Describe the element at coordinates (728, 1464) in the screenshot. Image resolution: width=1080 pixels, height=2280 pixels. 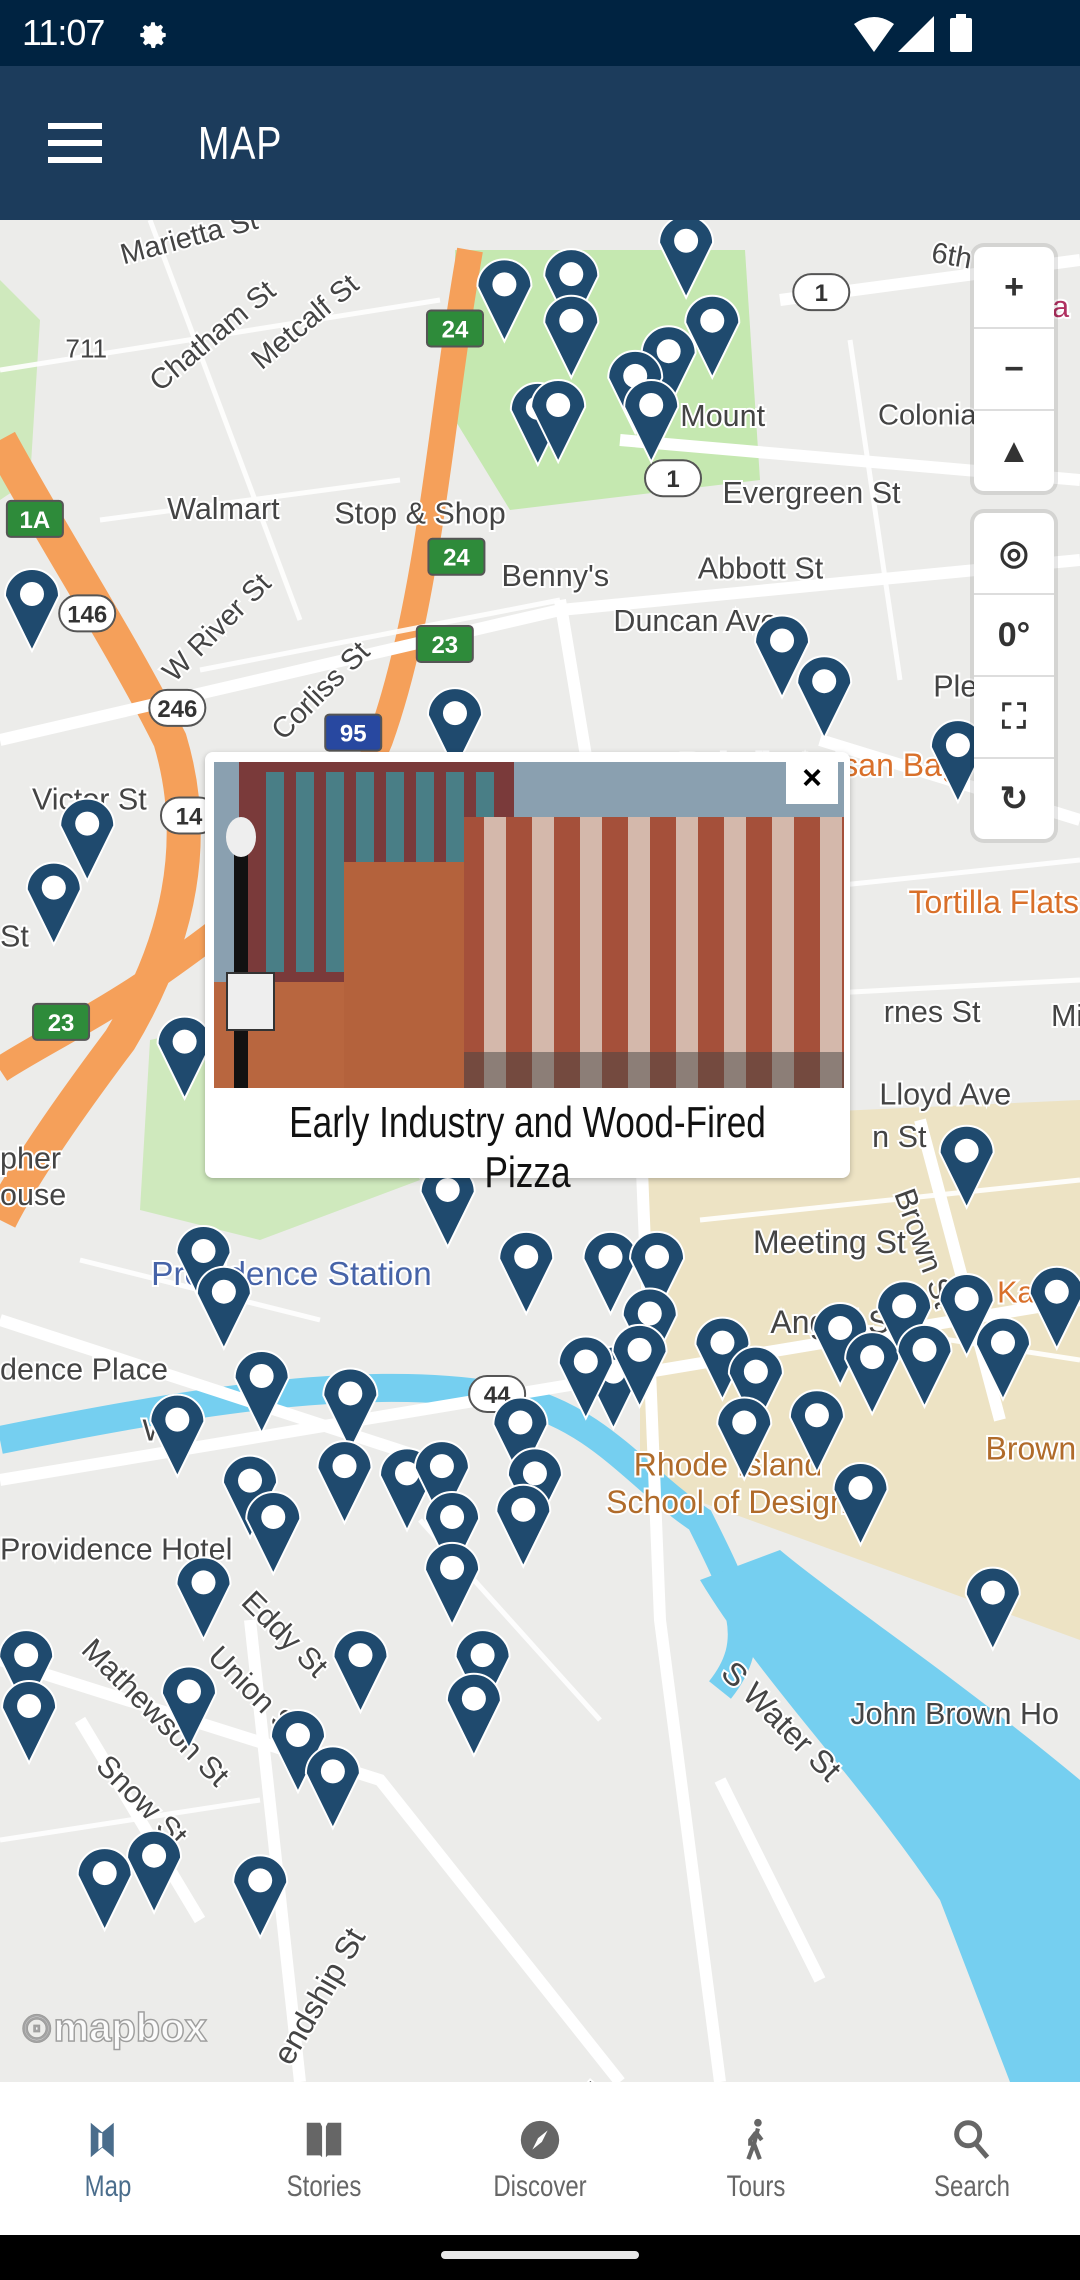
I see `map-label: Rhode Island` at that location.